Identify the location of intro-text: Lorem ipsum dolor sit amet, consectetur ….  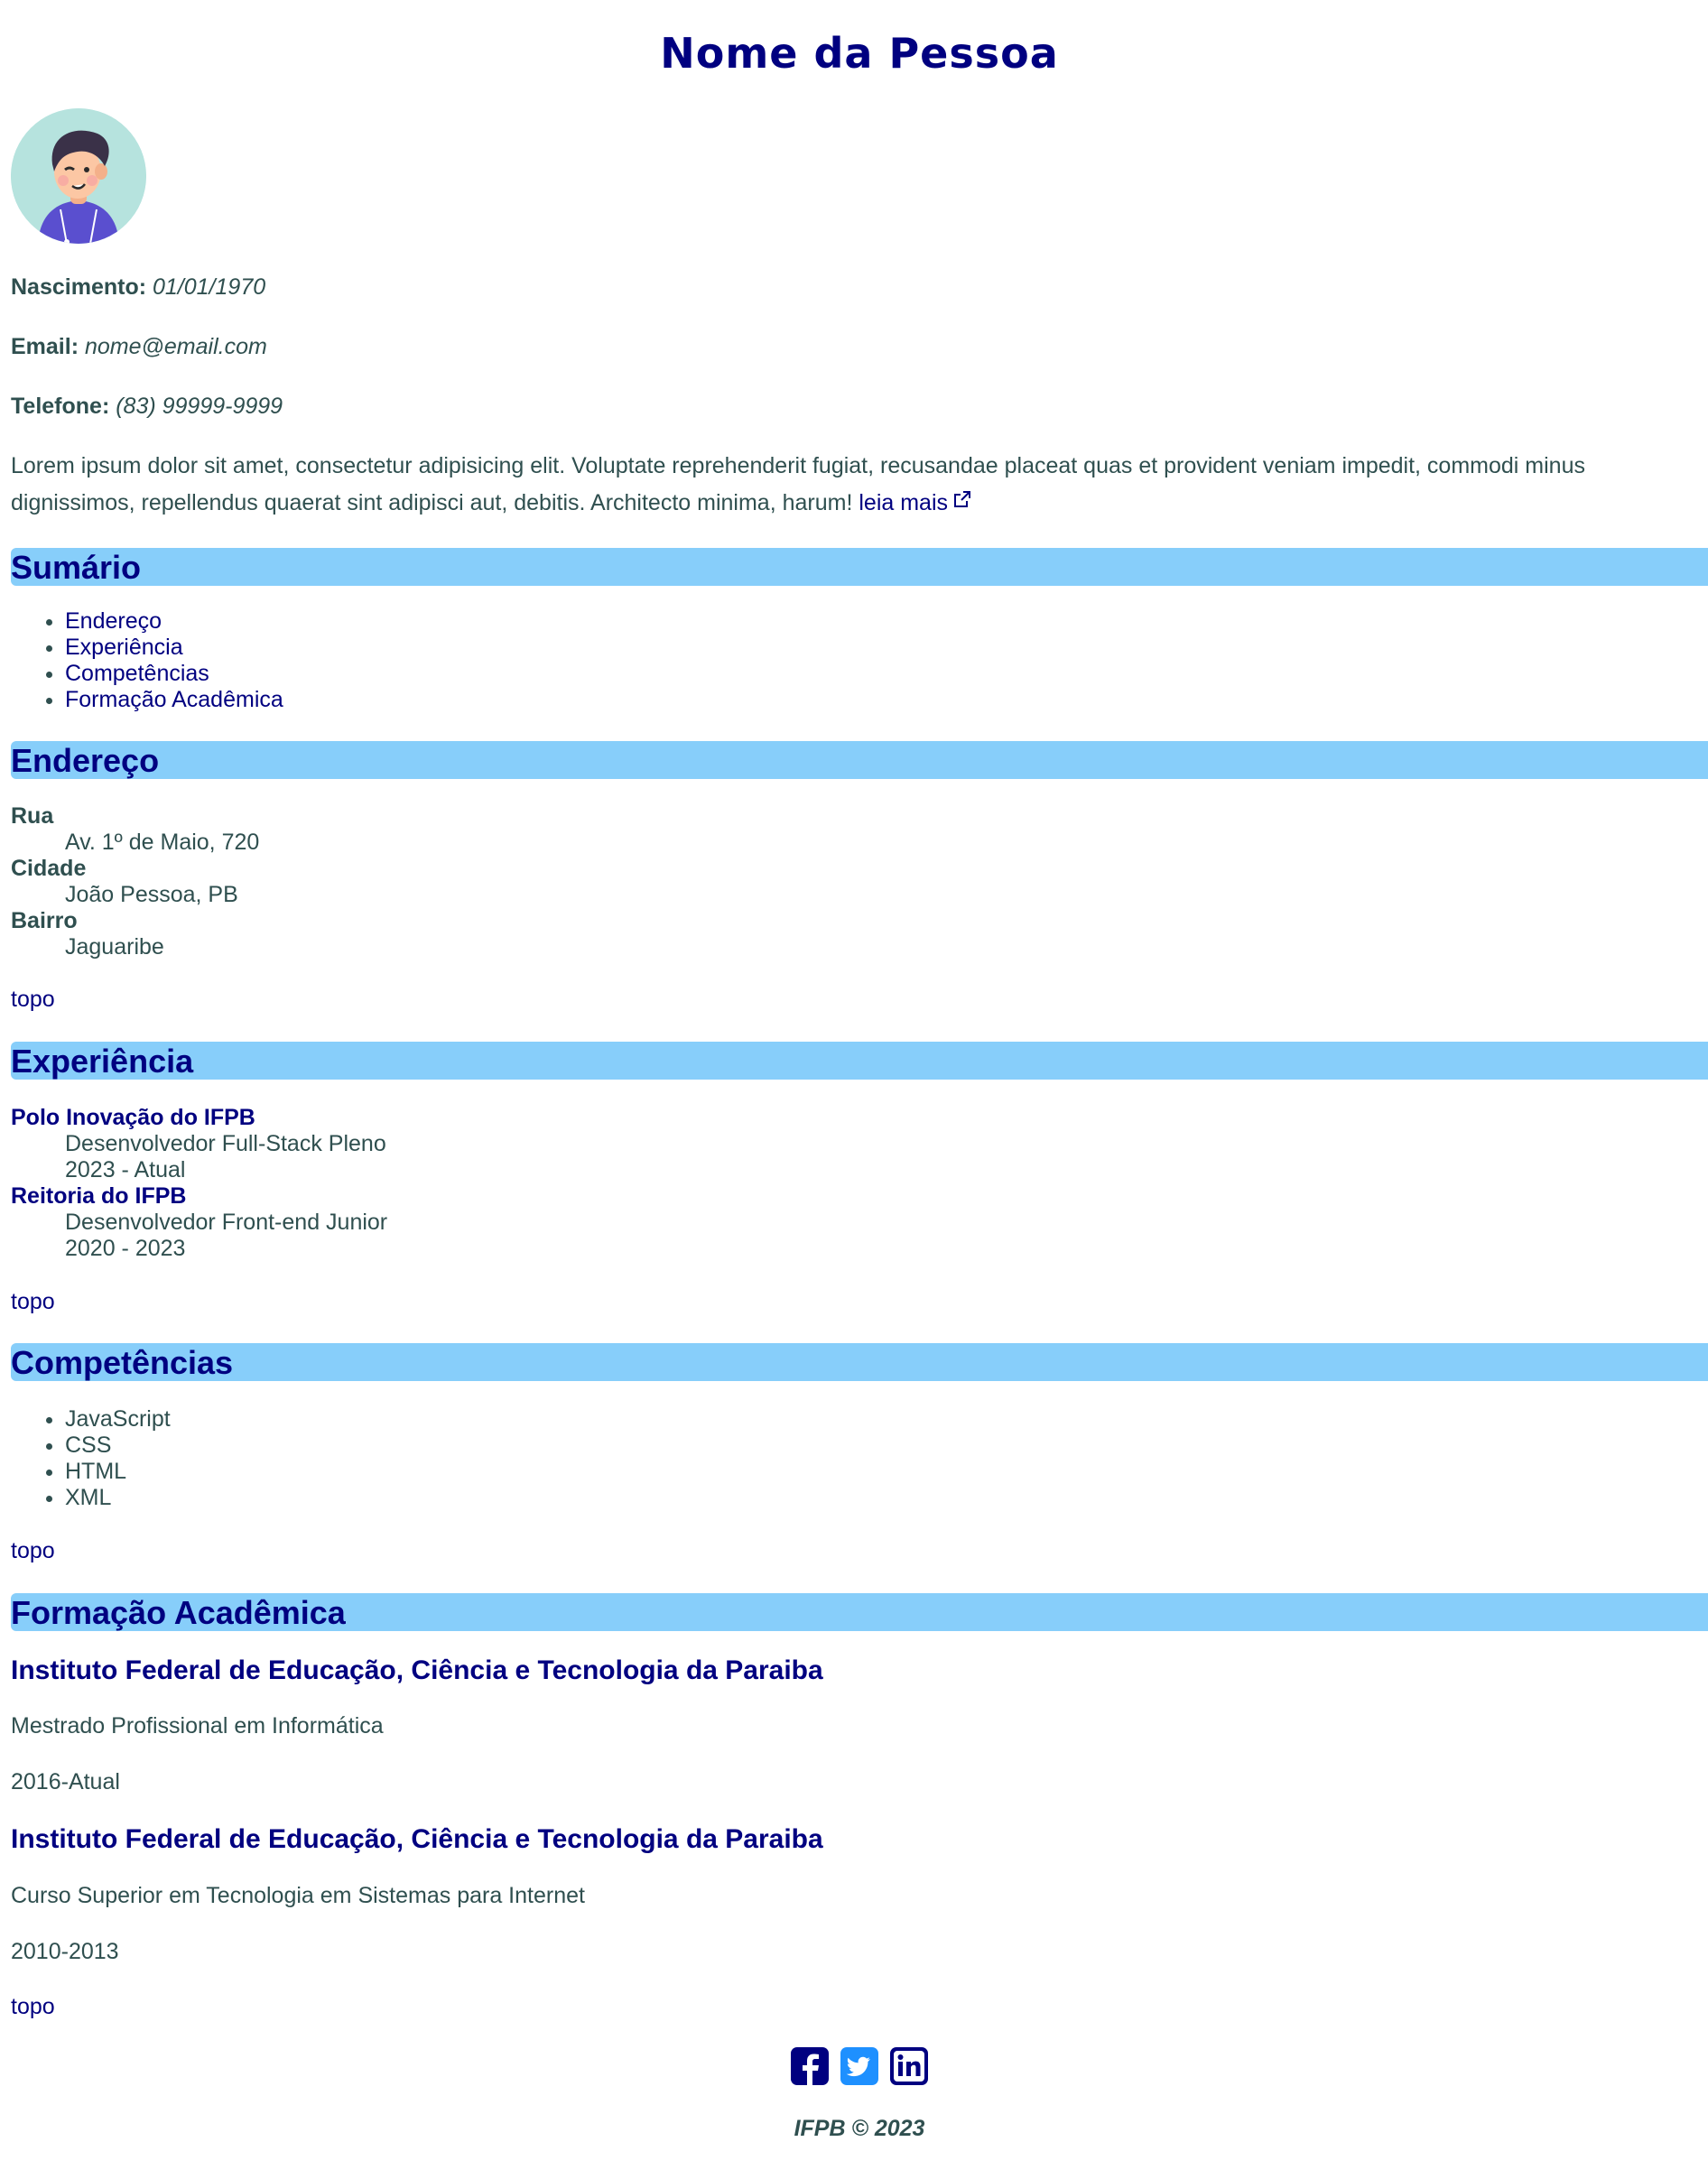
(798, 484).